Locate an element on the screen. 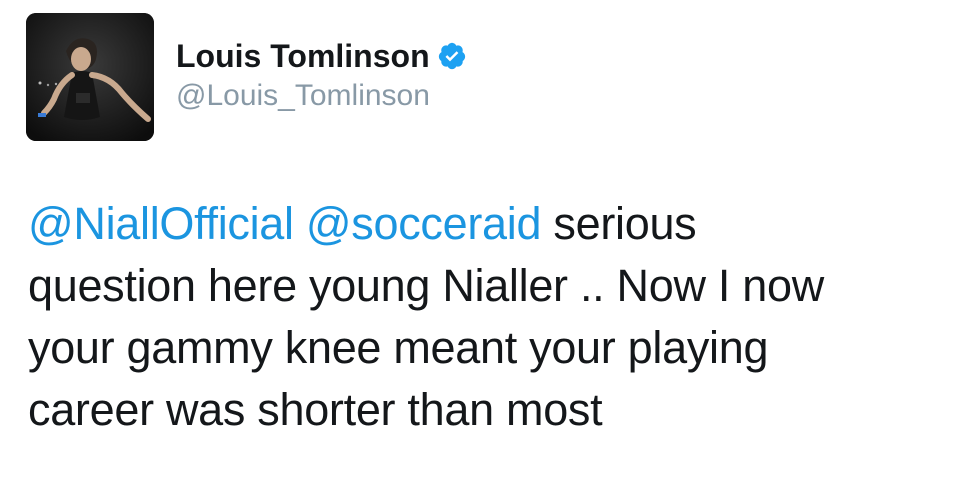 The width and height of the screenshot is (960, 477). tweet-text-fragment: serious is located at coordinates (619, 223).